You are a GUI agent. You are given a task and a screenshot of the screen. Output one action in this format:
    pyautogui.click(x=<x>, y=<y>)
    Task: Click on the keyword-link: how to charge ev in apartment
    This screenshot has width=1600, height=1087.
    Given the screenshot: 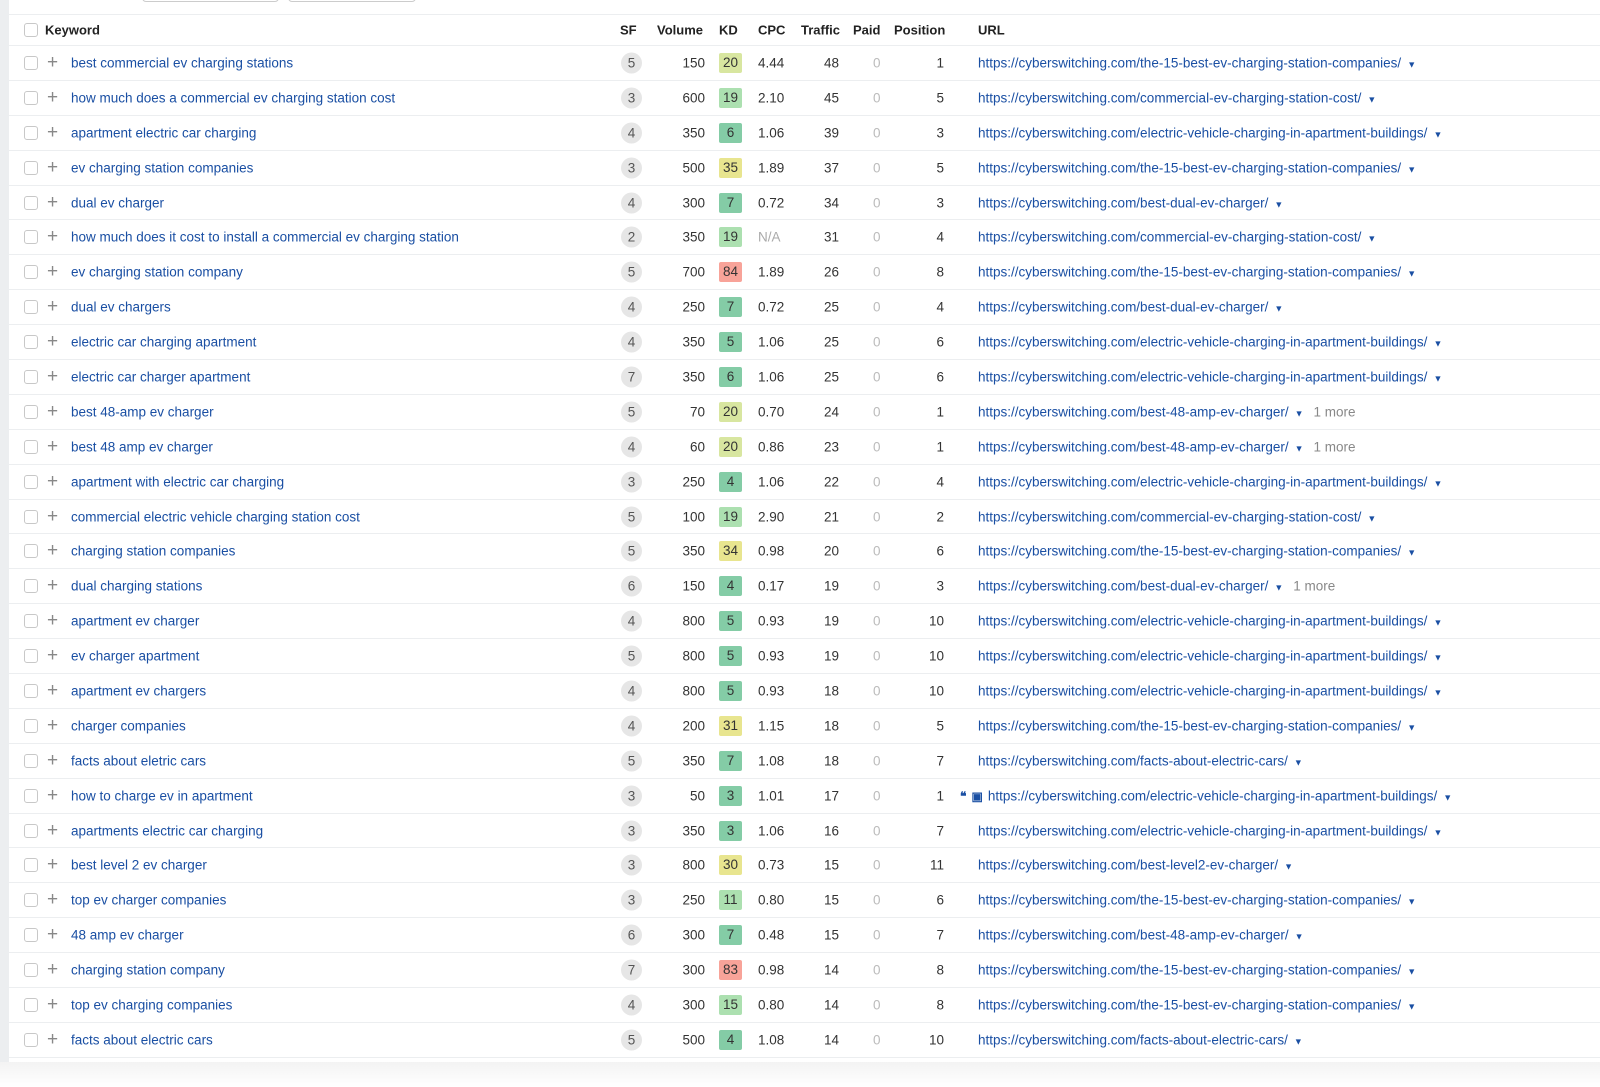 What is the action you would take?
    pyautogui.click(x=162, y=795)
    